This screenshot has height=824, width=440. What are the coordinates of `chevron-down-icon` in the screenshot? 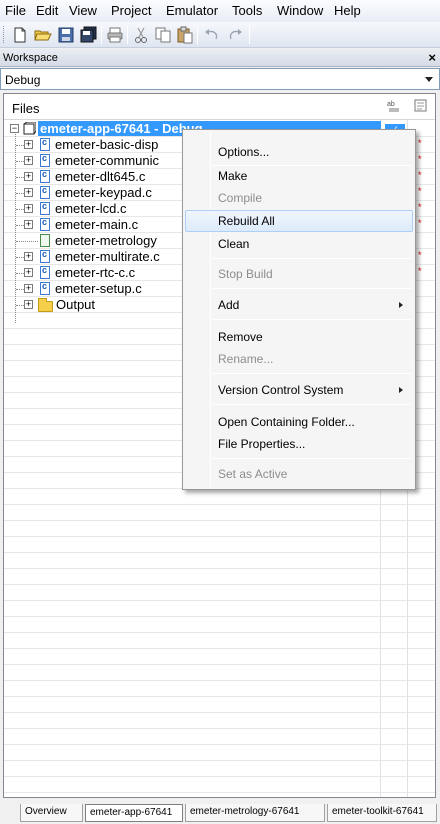 It's located at (429, 79).